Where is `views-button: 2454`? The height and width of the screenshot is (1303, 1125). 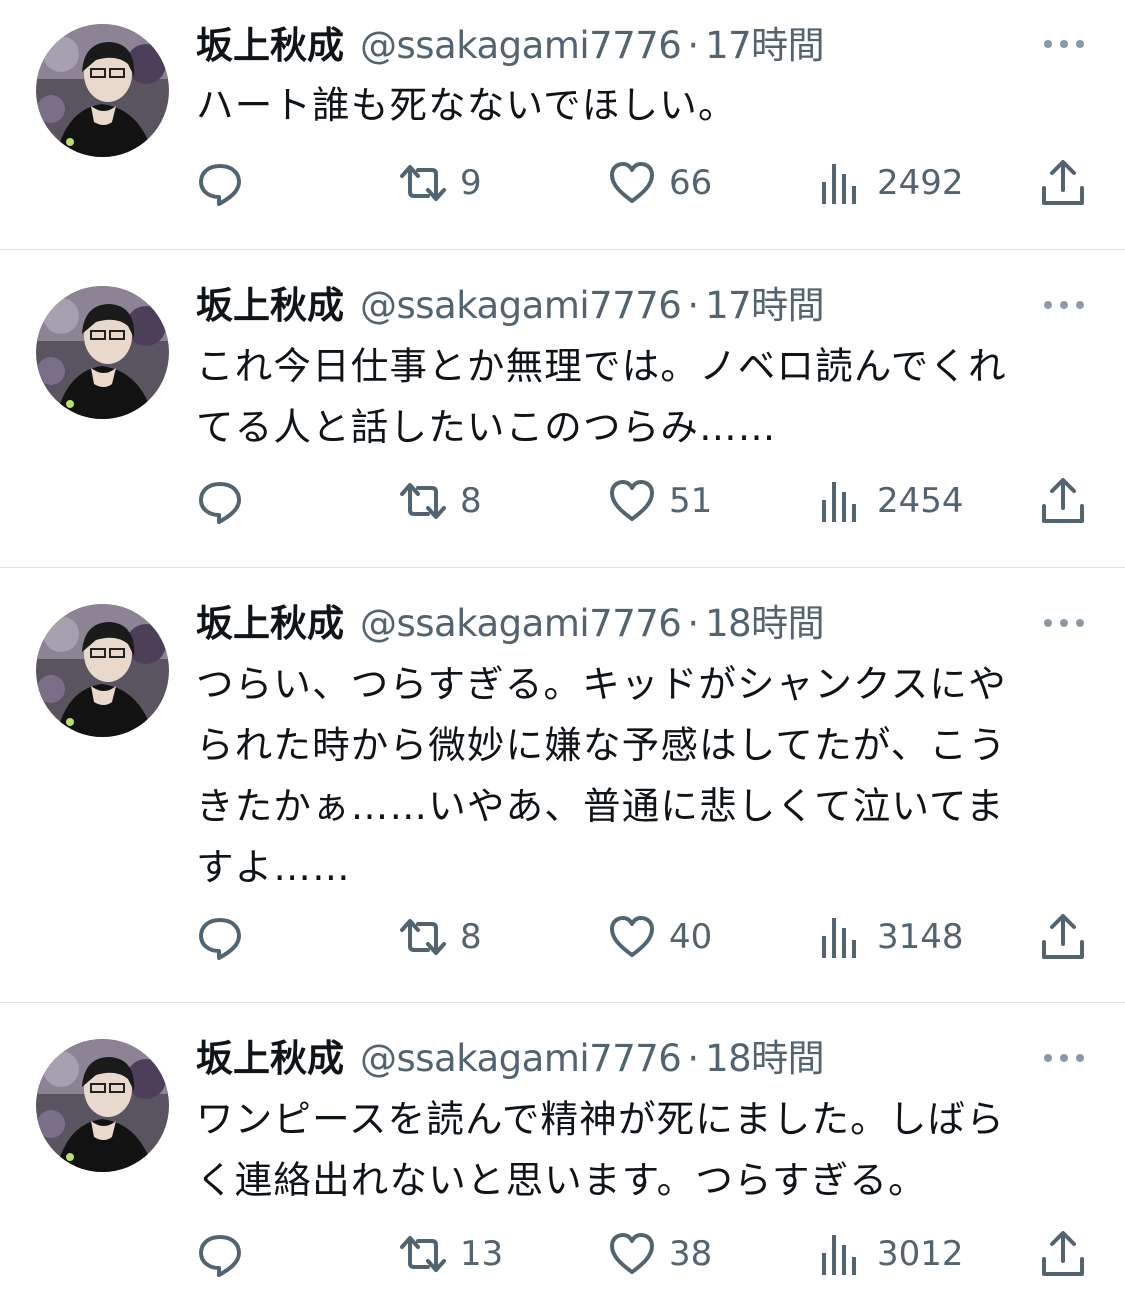
views-button: 2454 is located at coordinates (889, 501).